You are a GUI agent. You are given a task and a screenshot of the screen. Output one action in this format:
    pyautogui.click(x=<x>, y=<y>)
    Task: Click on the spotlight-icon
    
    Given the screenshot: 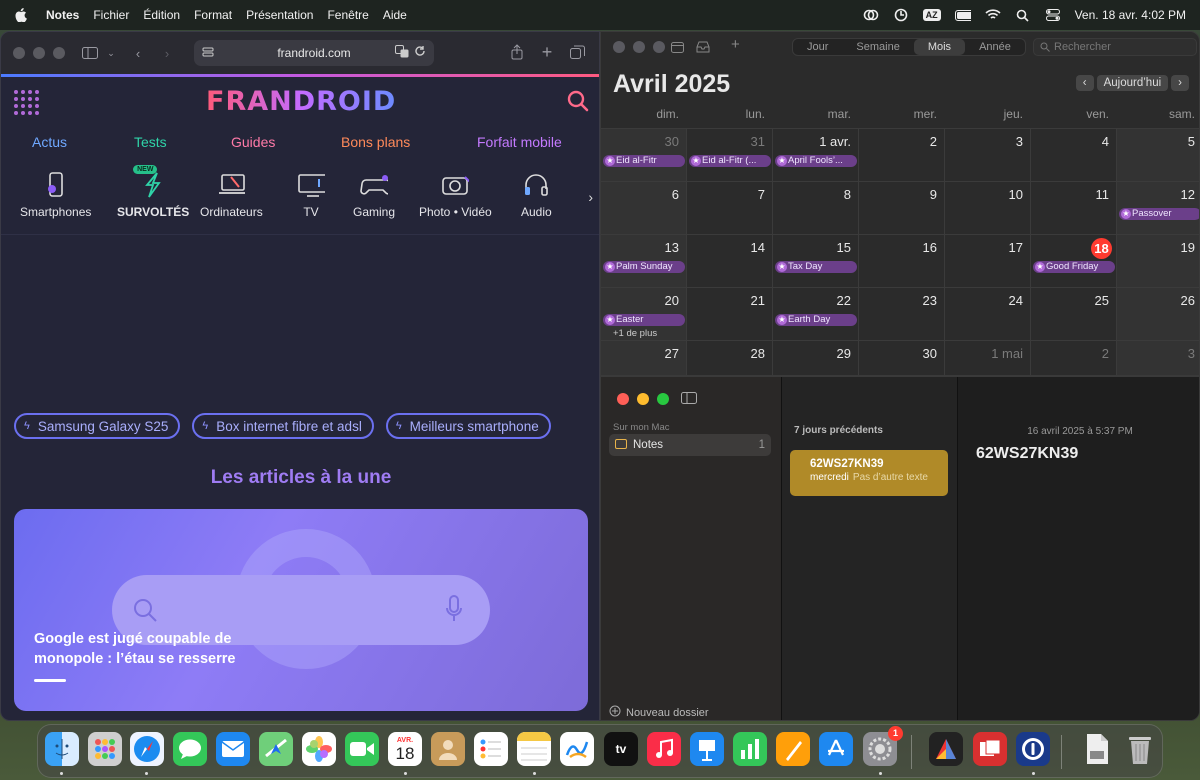 What is the action you would take?
    pyautogui.click(x=1023, y=15)
    